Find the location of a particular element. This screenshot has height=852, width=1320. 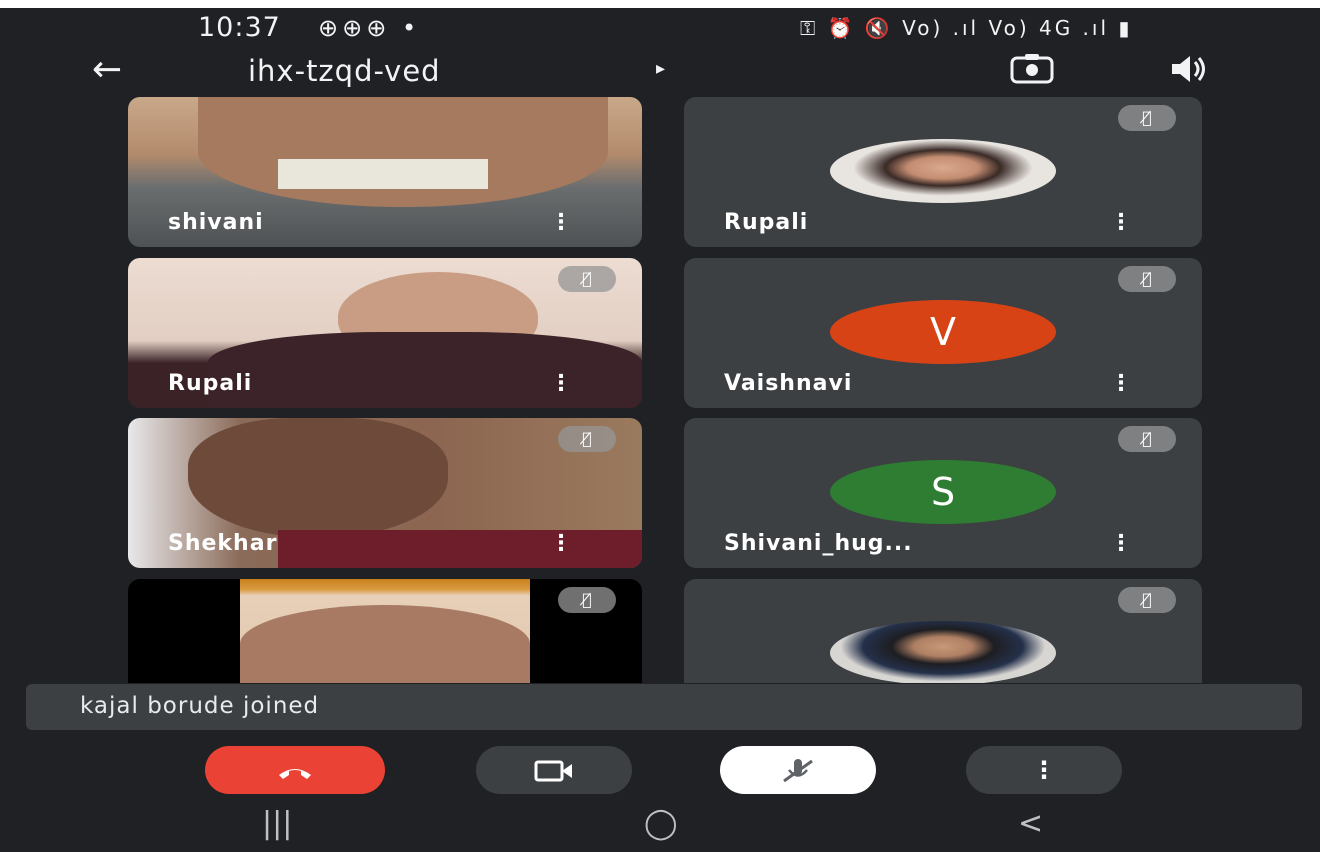

participant-tile: shivani ⋮ is located at coordinates (385, 172).